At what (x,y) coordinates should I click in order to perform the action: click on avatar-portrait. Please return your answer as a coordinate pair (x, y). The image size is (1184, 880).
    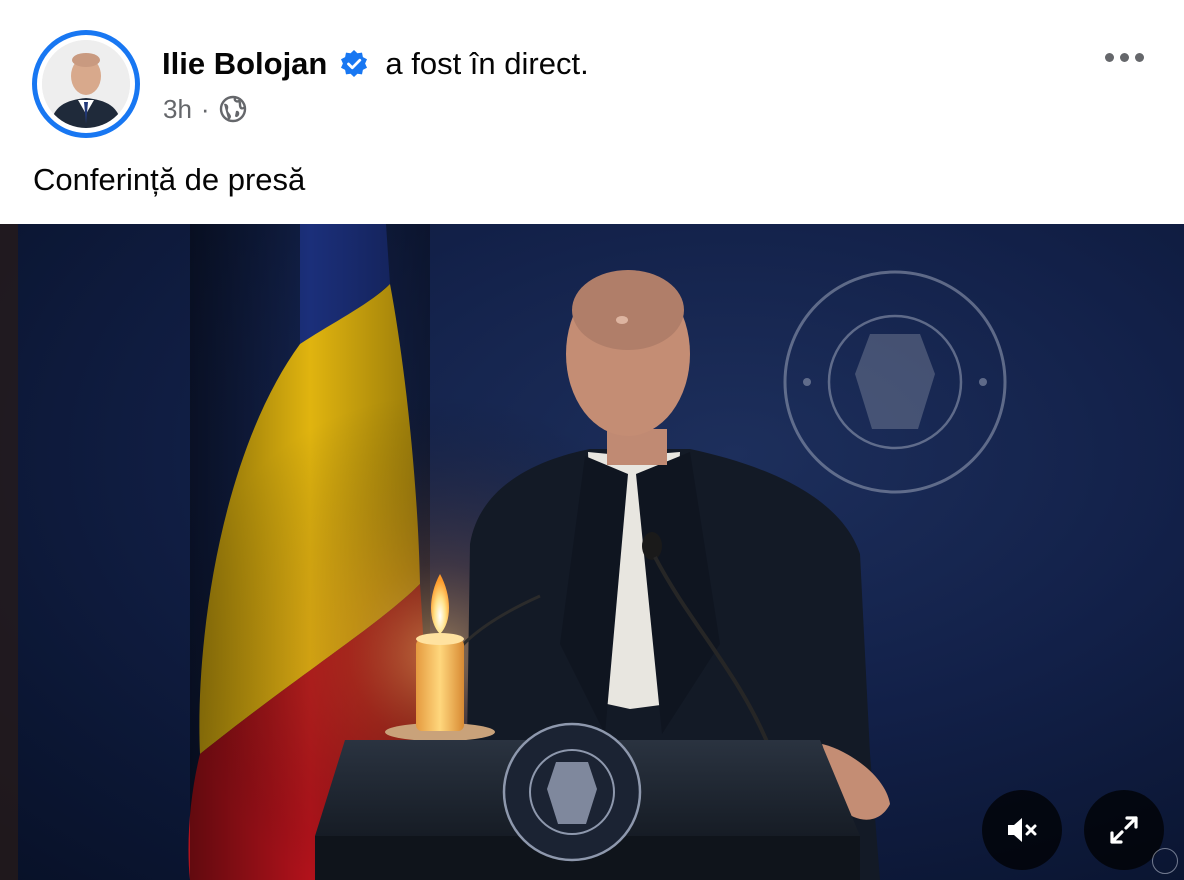
    Looking at the image, I should click on (86, 84).